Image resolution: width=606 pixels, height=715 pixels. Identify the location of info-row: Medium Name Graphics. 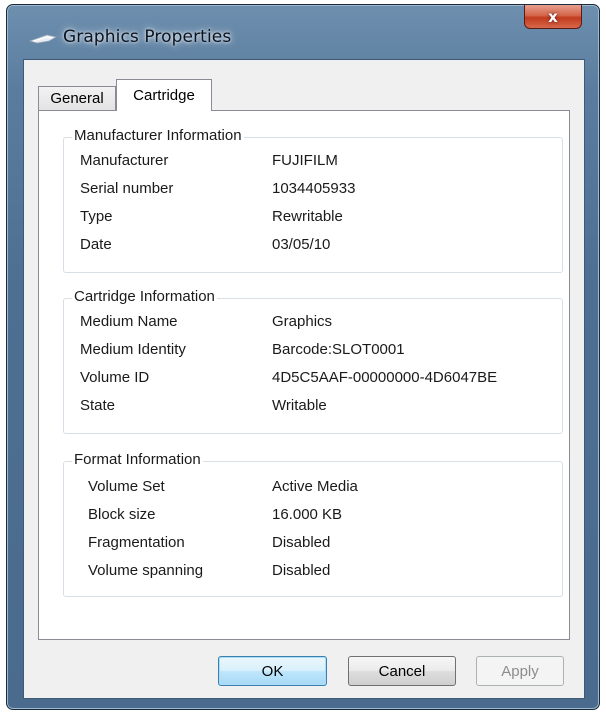
(313, 324).